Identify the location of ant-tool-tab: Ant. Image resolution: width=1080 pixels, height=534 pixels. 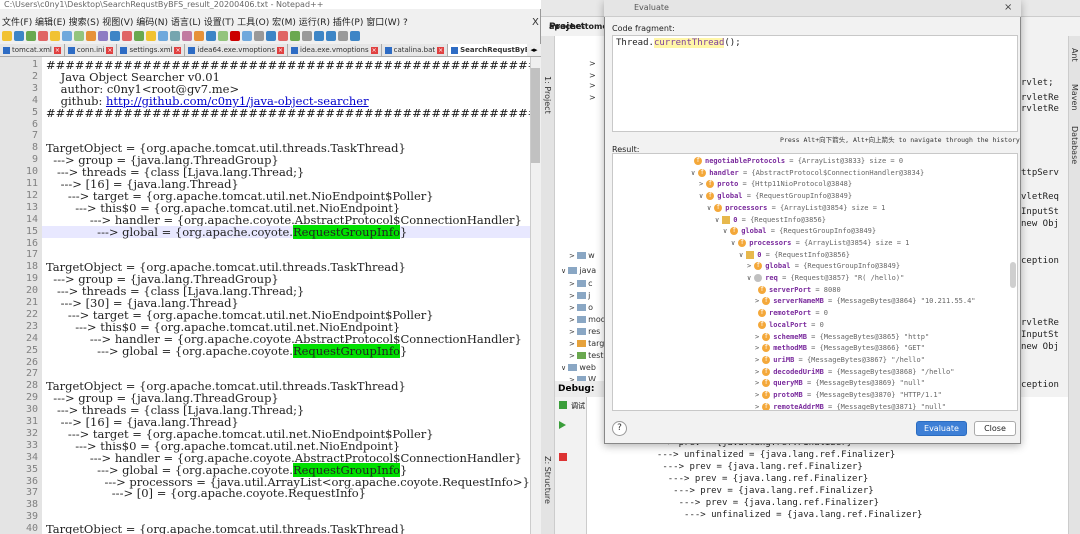
(1074, 55).